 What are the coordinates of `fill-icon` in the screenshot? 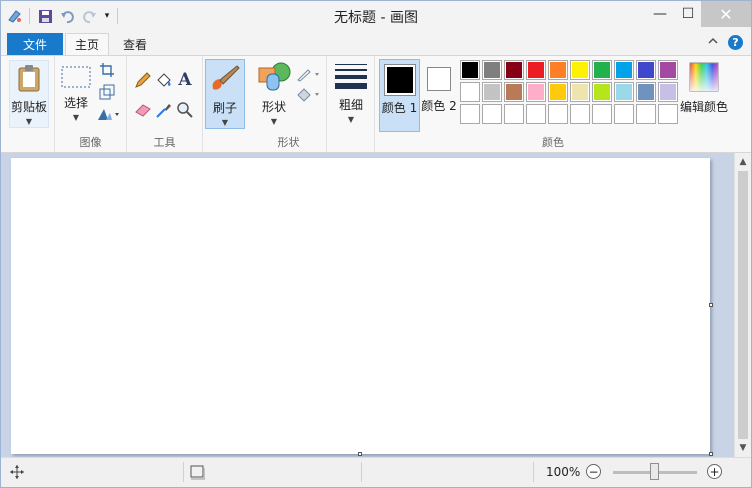 It's located at (308, 94).